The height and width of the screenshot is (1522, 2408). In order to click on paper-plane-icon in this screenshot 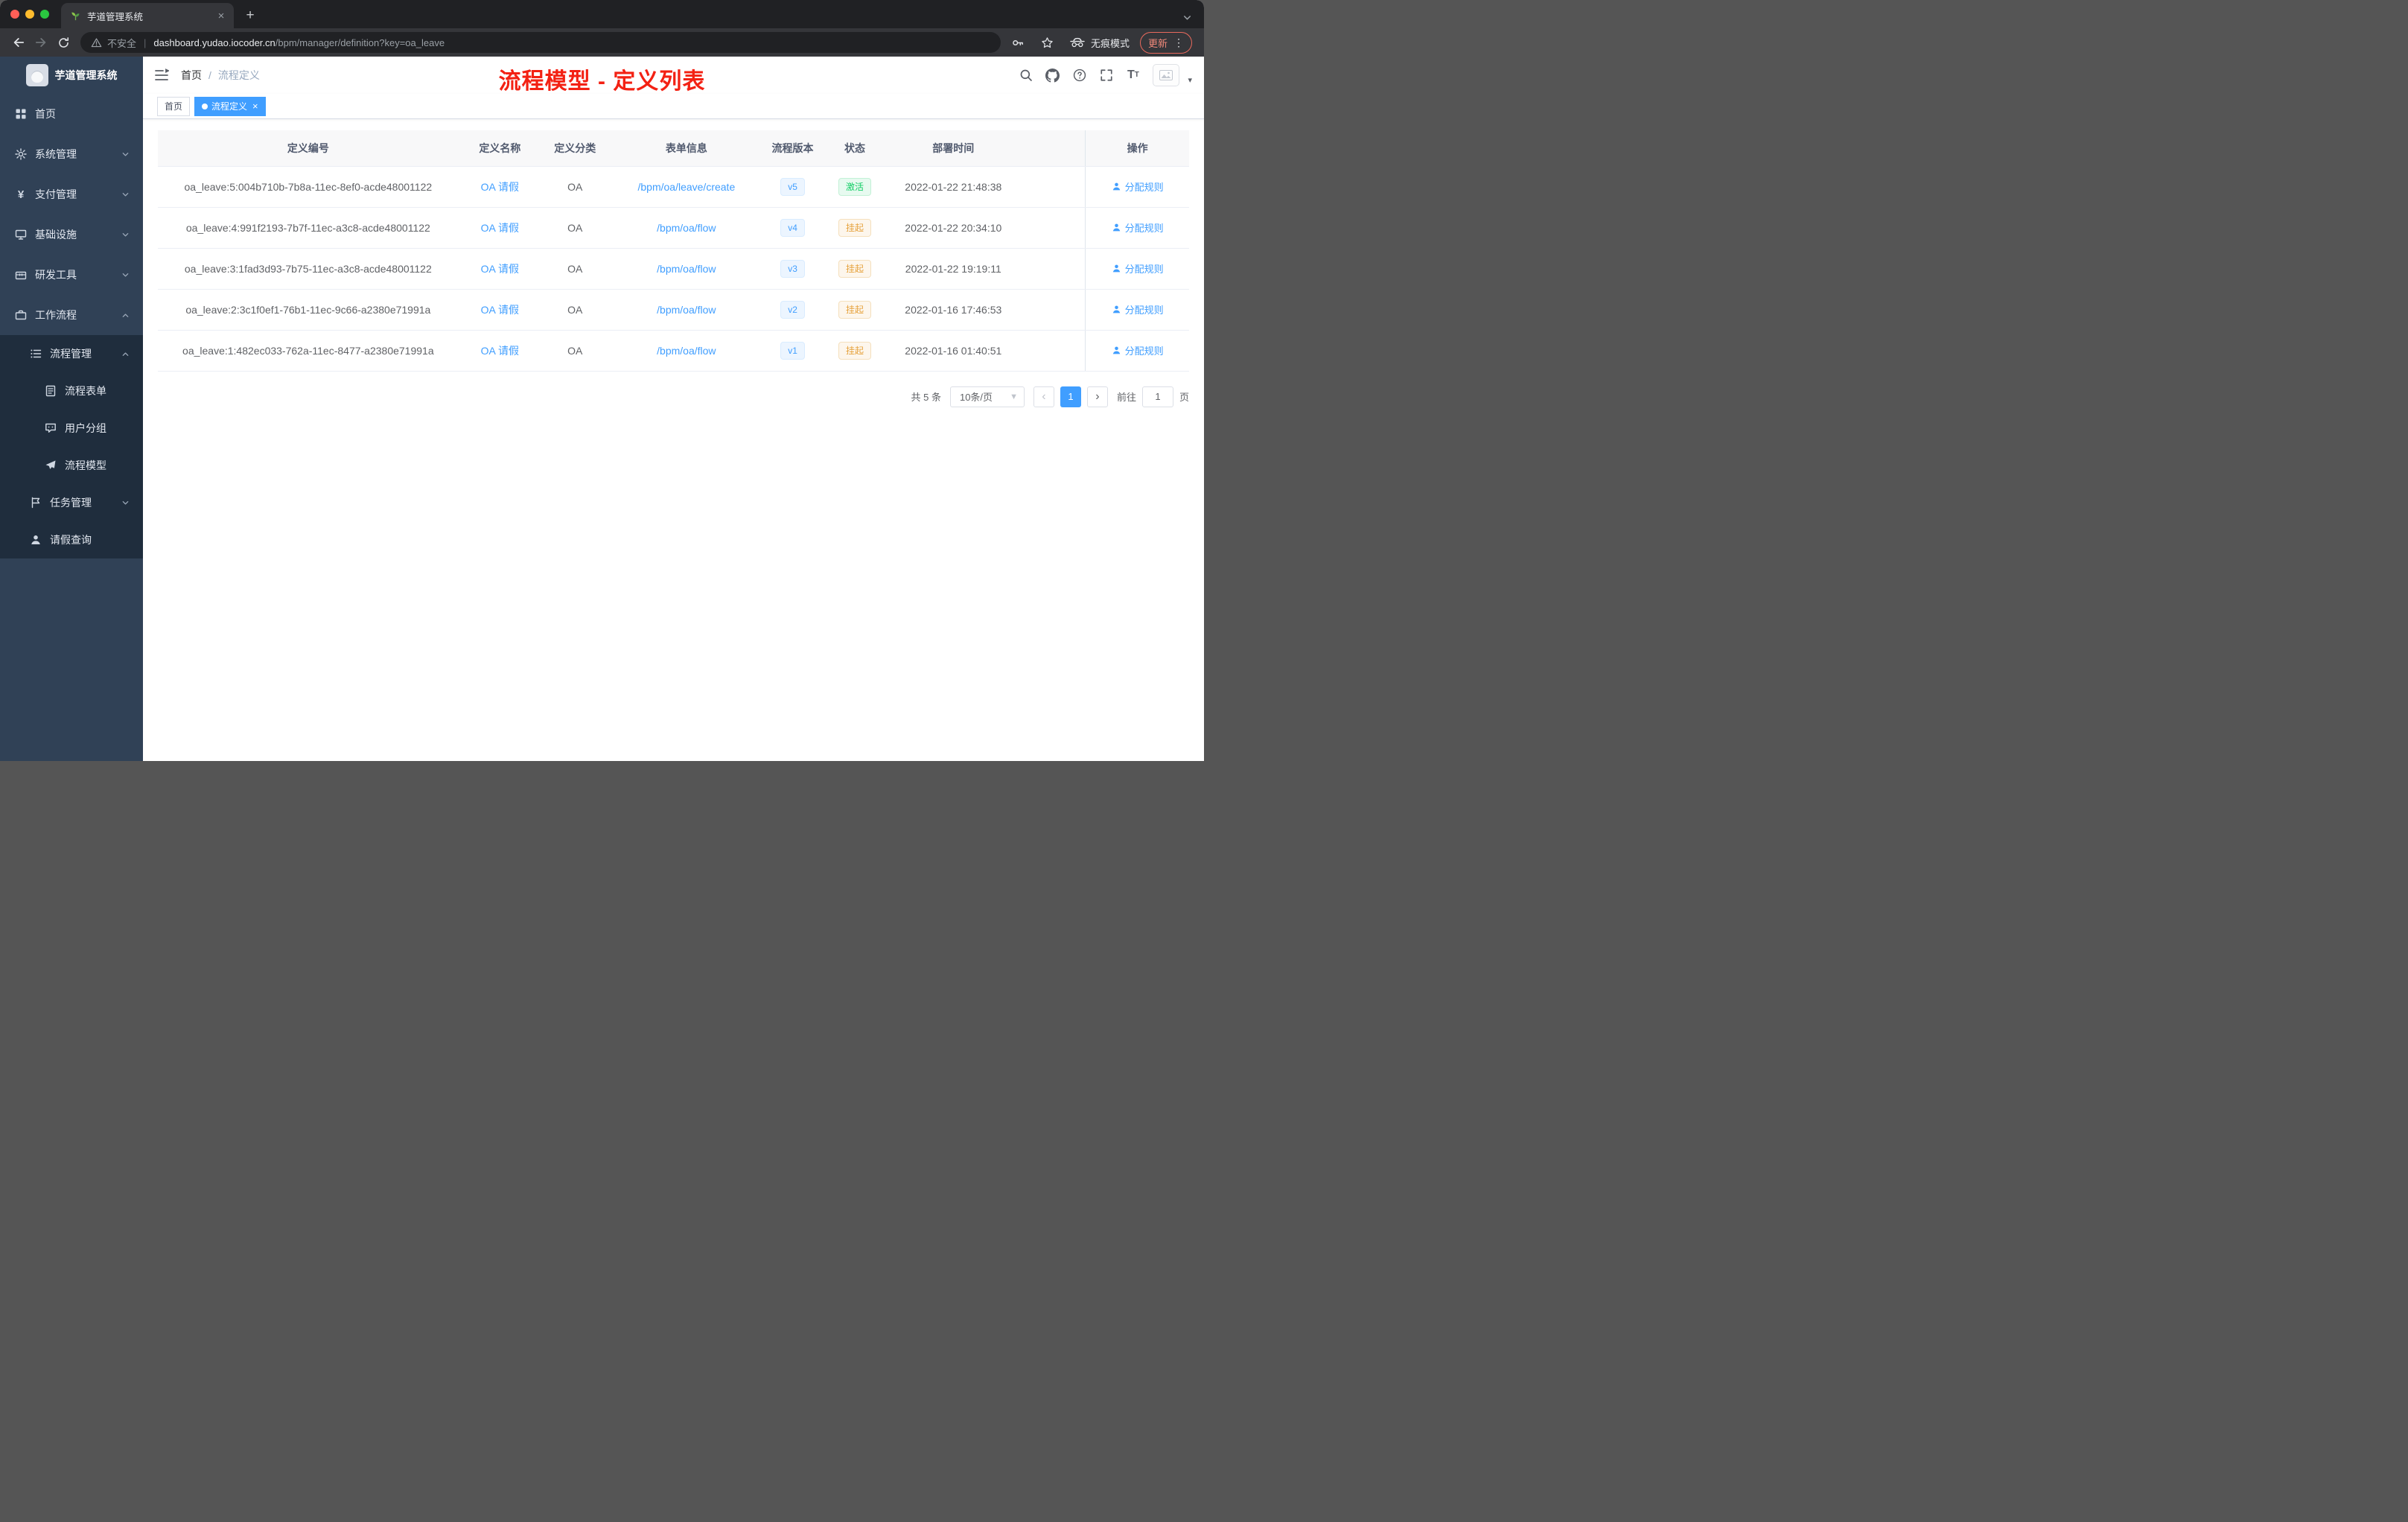, I will do `click(50, 464)`.